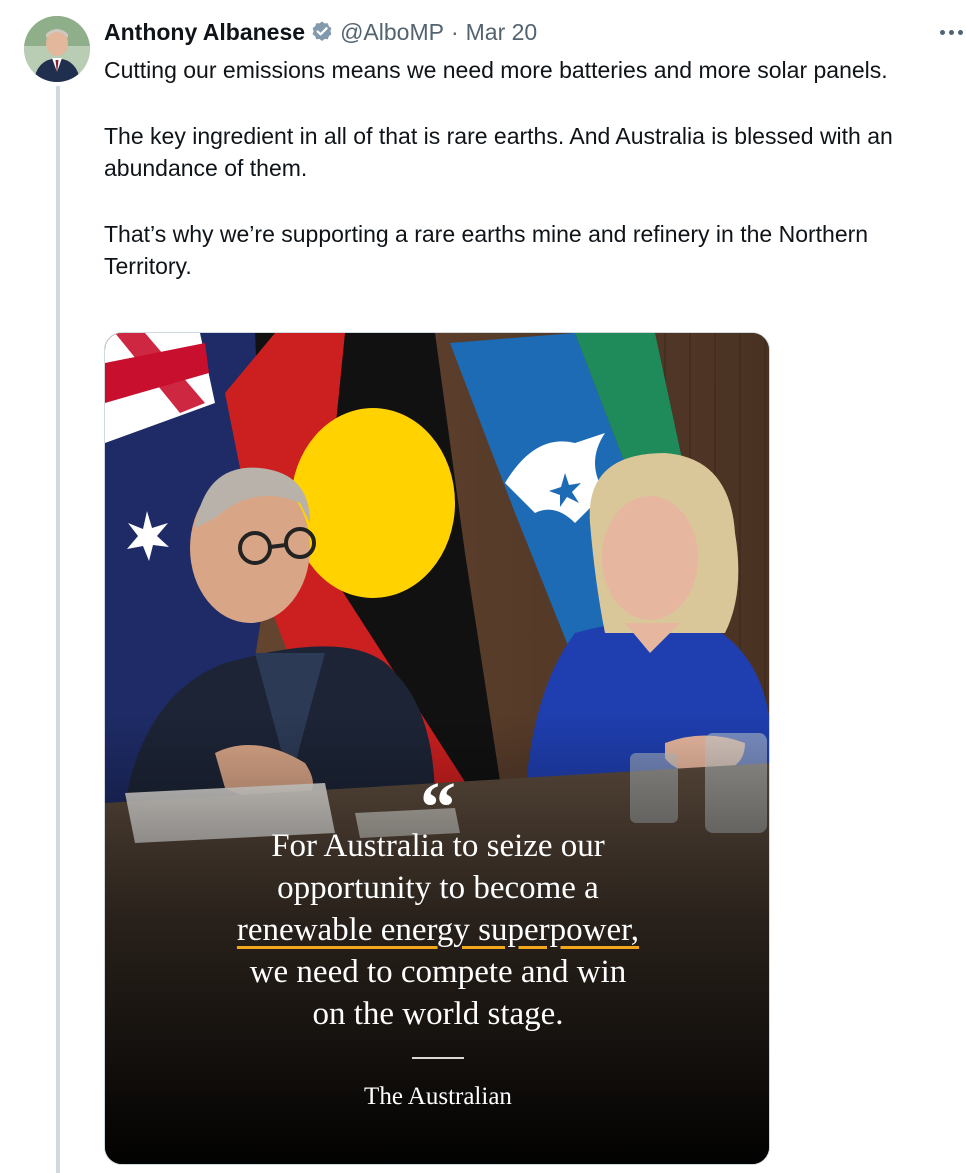 This screenshot has height=1173, width=966. I want to click on tweet-header: Anthony Albanese @AlboMP · Mar 20, so click(524, 32).